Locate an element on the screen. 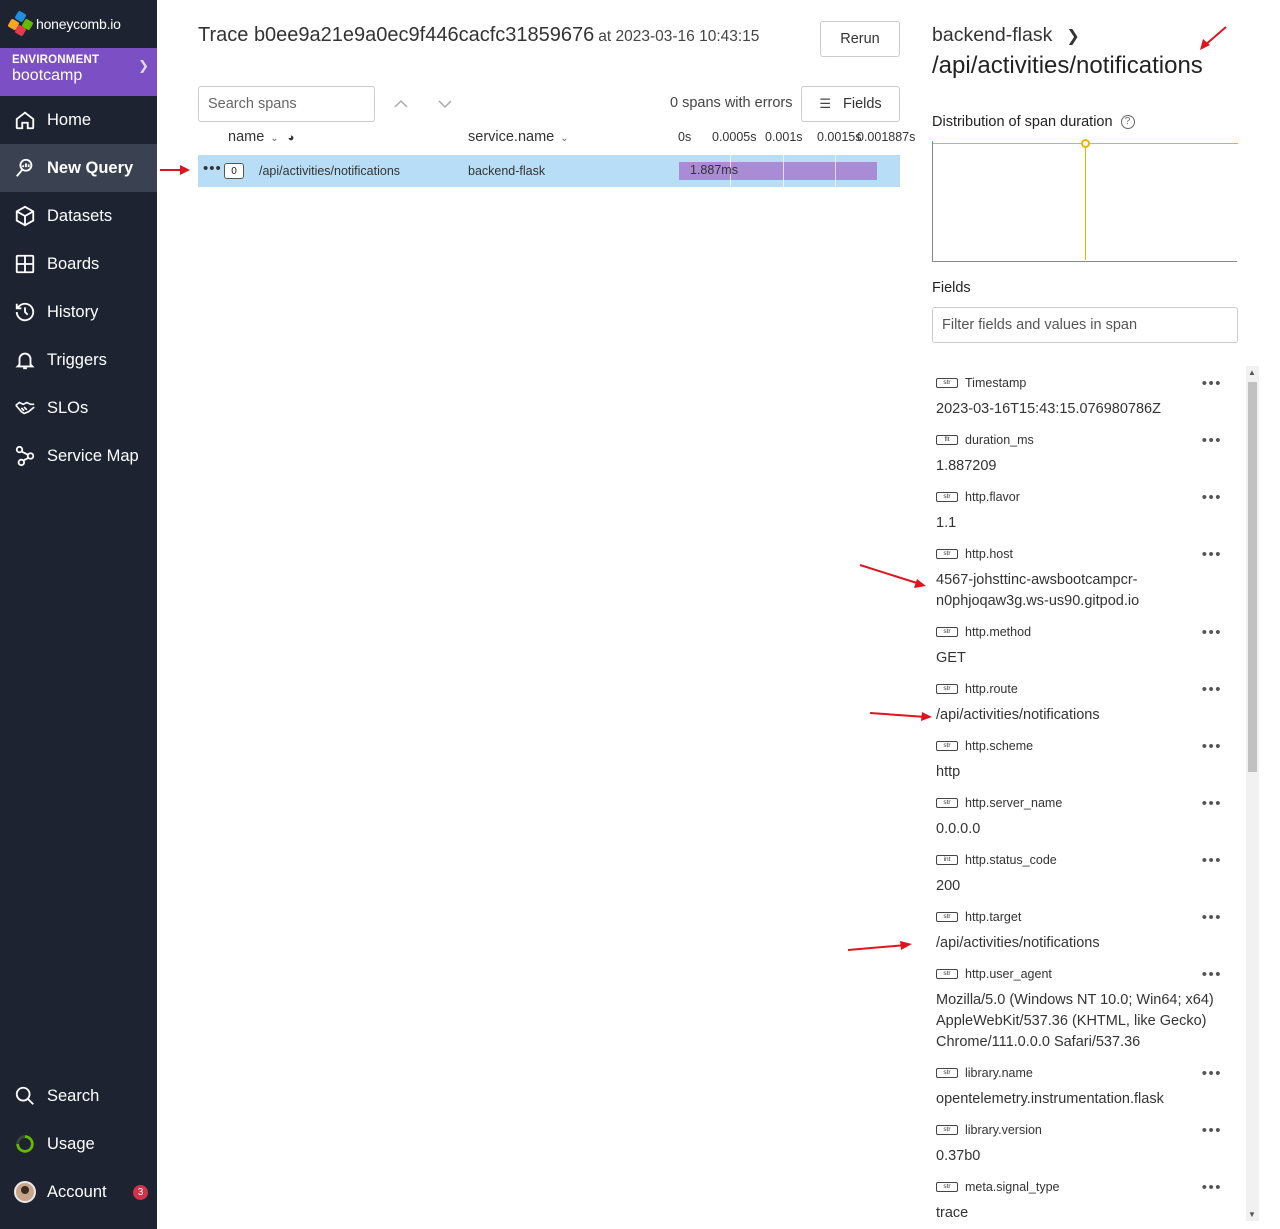  field-name: http.server_name is located at coordinates (1014, 802).